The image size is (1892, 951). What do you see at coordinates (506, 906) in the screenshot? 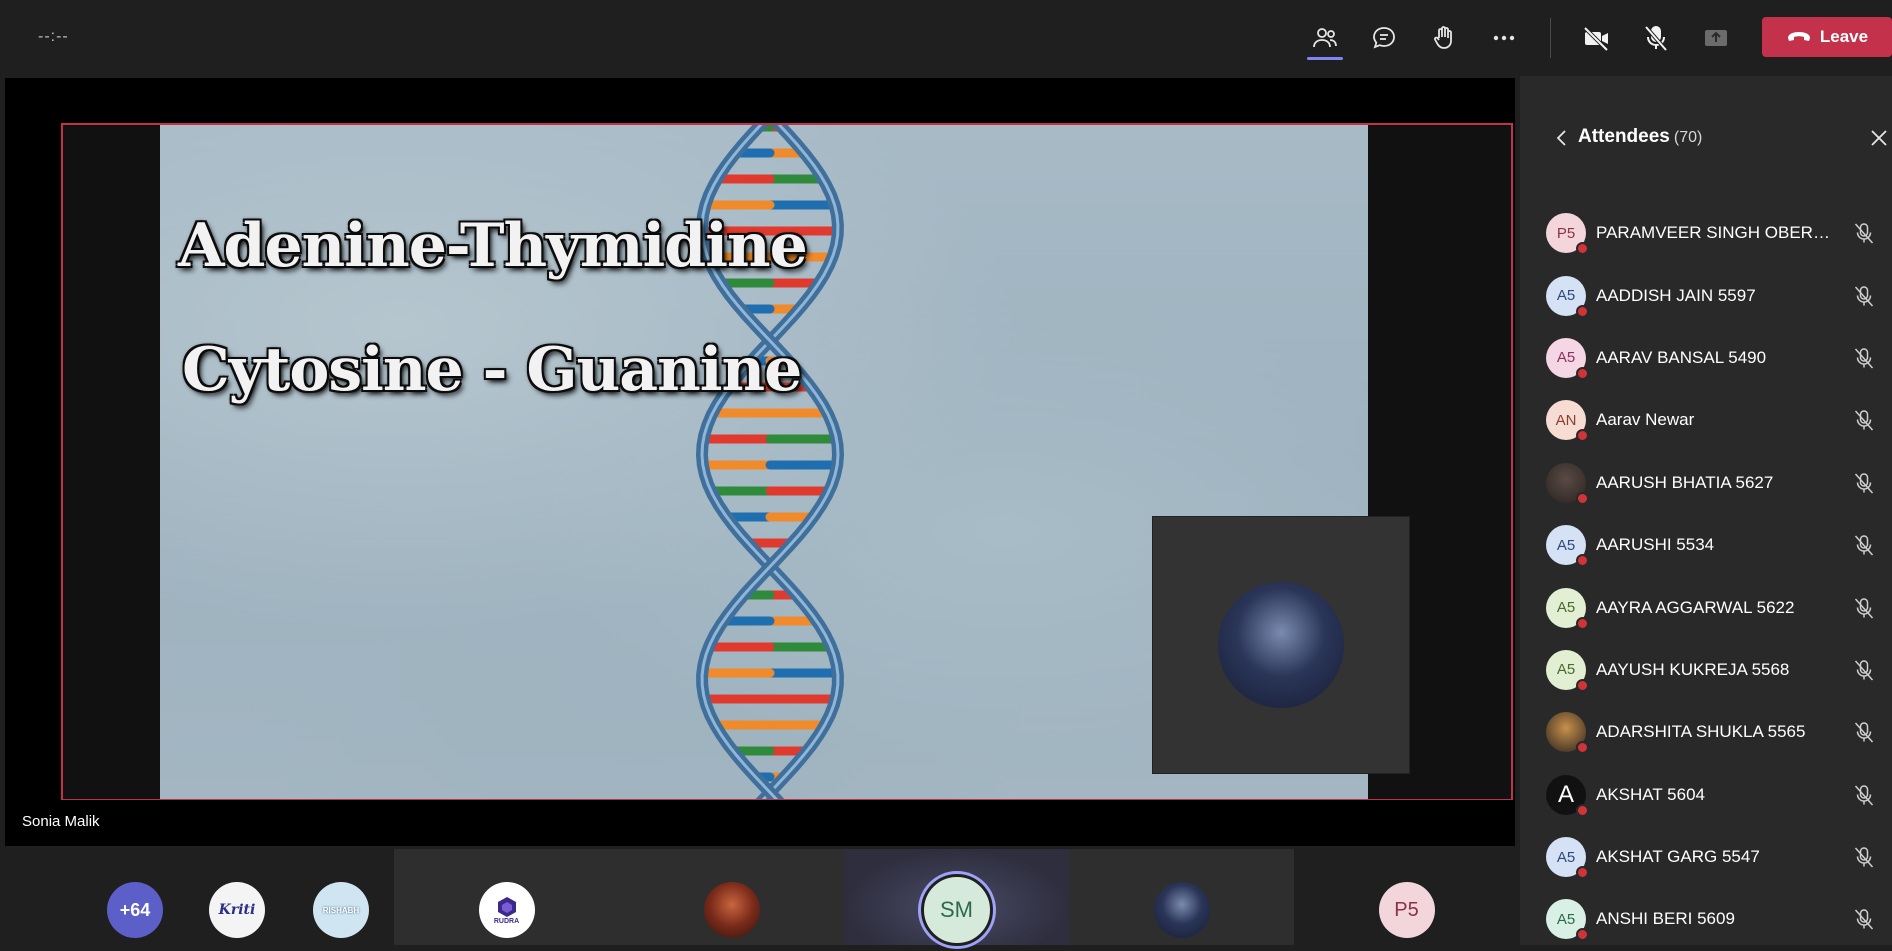
I see `rudra-logo-icon` at bounding box center [506, 906].